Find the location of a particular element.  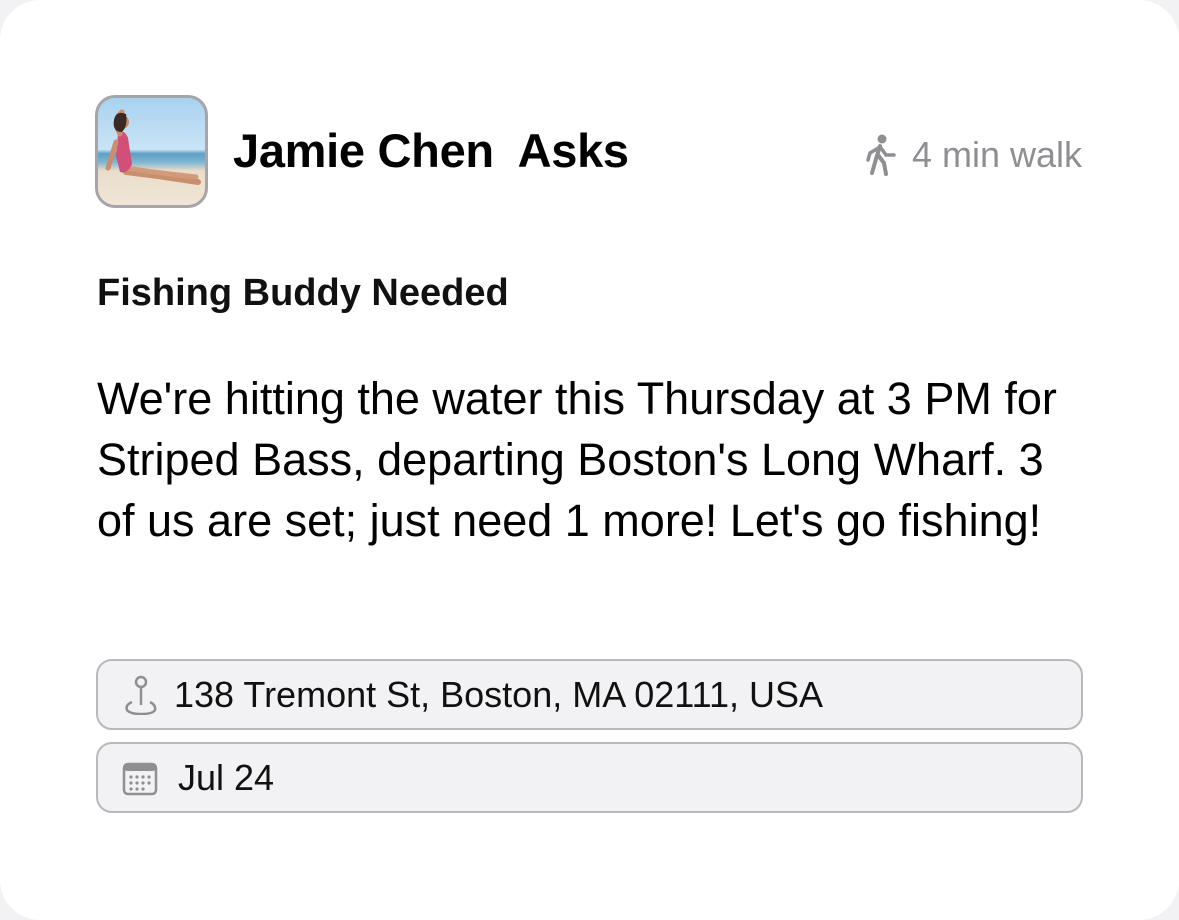

author-name: Jamie Chen Asks is located at coordinates (431, 150).